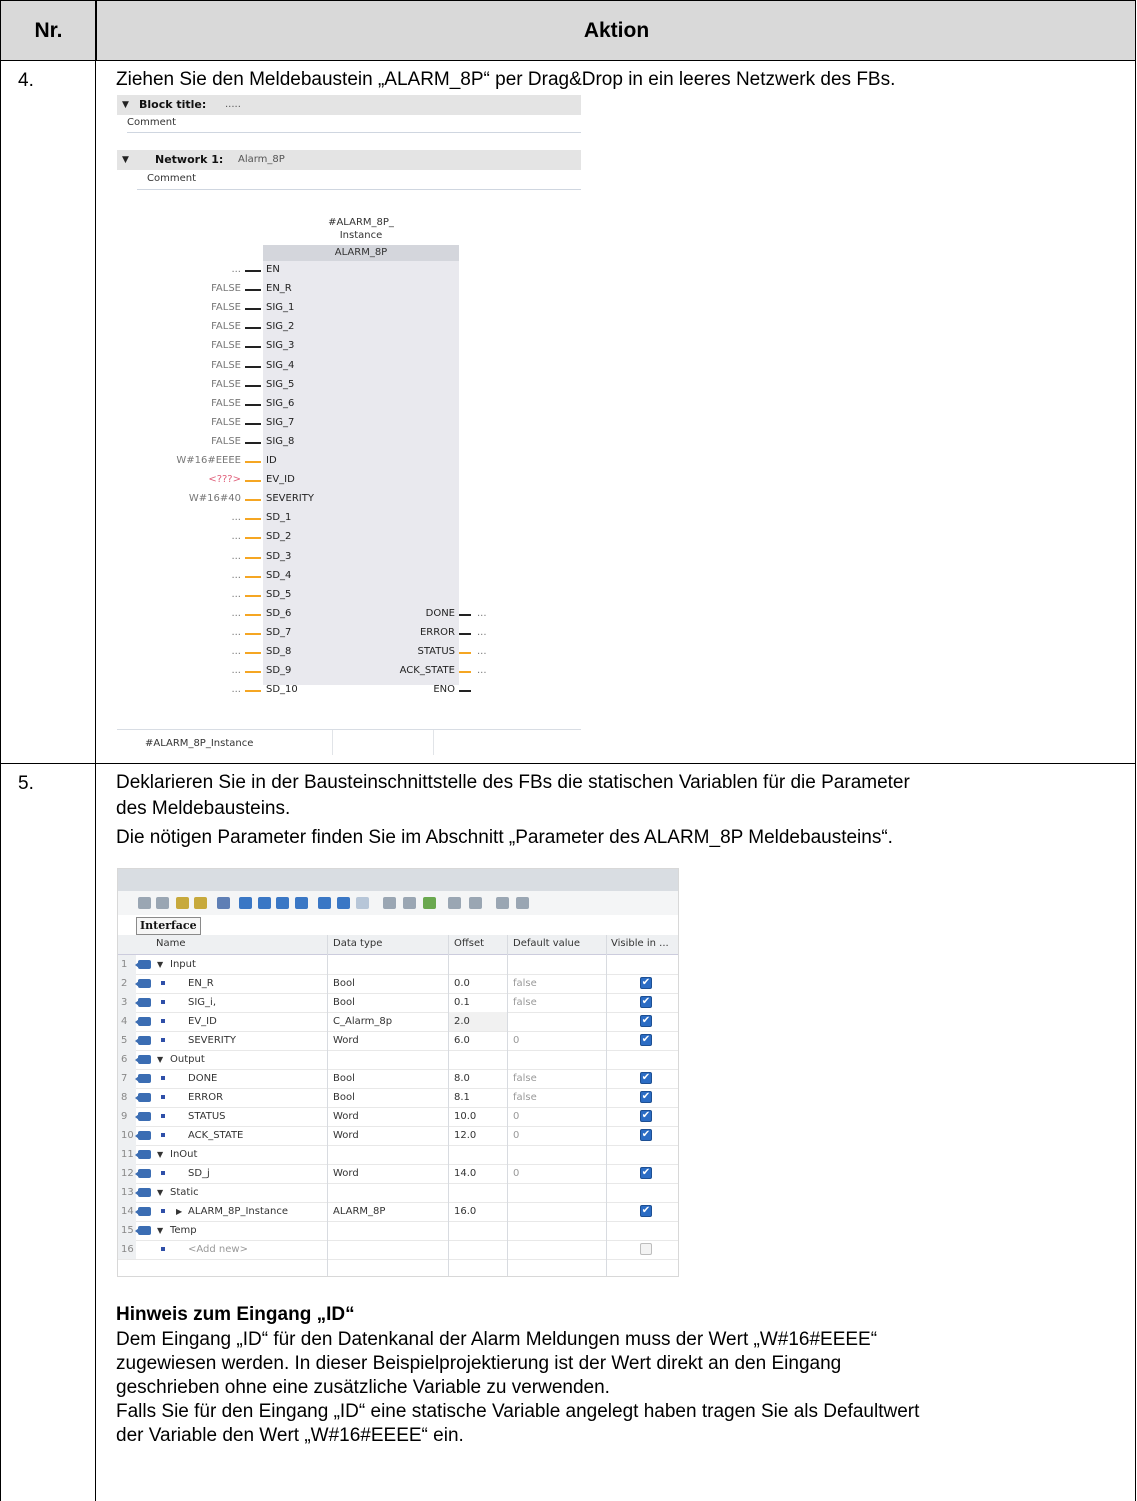 Image resolution: width=1137 pixels, height=1501 pixels. What do you see at coordinates (184, 1192) in the screenshot?
I see `row-name: Static` at bounding box center [184, 1192].